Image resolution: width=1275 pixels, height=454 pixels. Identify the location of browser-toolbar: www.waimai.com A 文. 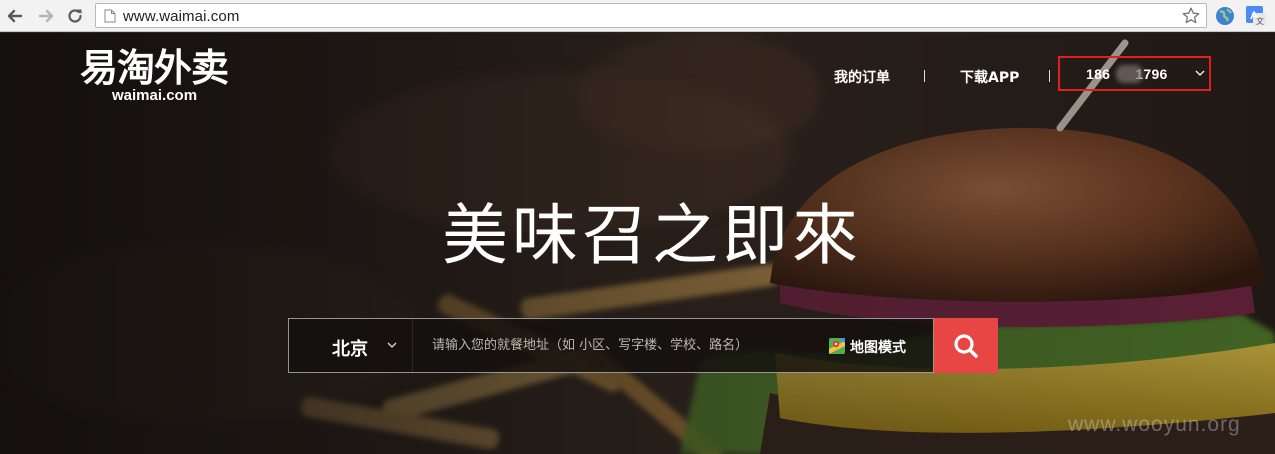
(637, 16).